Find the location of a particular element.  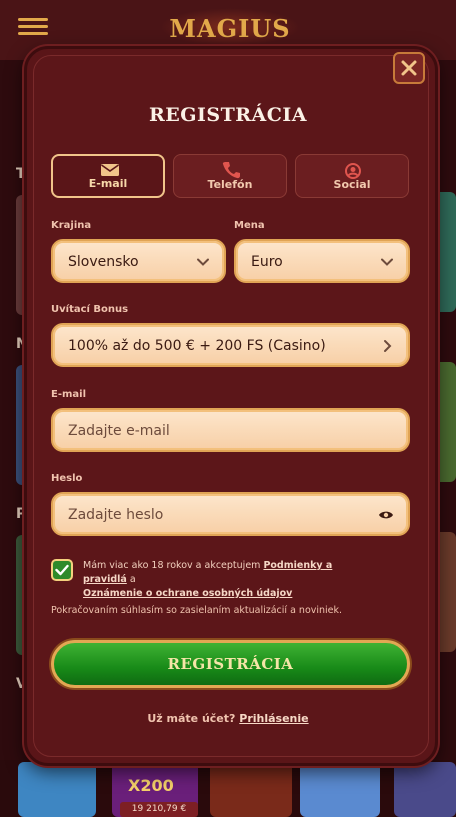

tab-social: Social is located at coordinates (352, 176).